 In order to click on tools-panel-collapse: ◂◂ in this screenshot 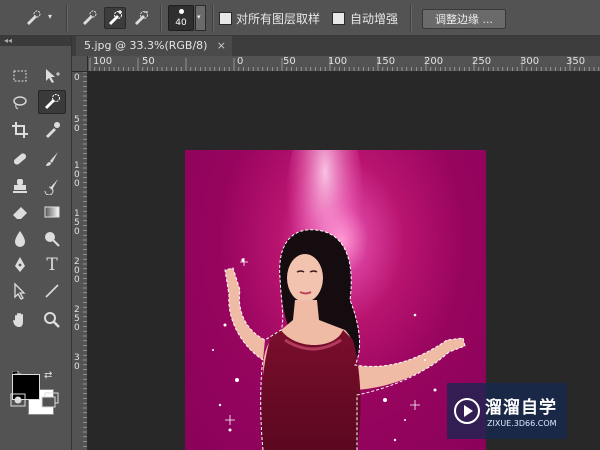, I will do `click(35, 41)`.